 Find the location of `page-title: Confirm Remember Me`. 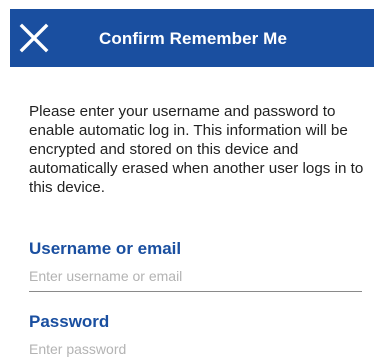

page-title: Confirm Remember Me is located at coordinates (193, 38).